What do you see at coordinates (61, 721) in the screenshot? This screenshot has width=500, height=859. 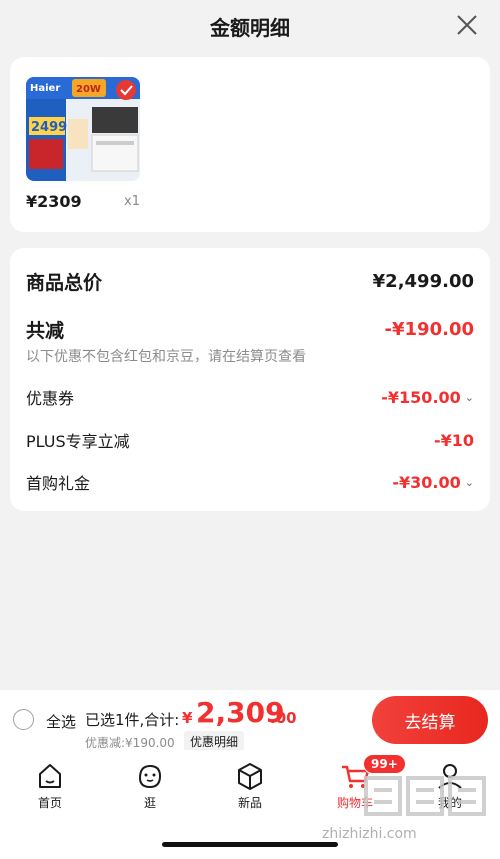 I see `select-all-label: 全选` at bounding box center [61, 721].